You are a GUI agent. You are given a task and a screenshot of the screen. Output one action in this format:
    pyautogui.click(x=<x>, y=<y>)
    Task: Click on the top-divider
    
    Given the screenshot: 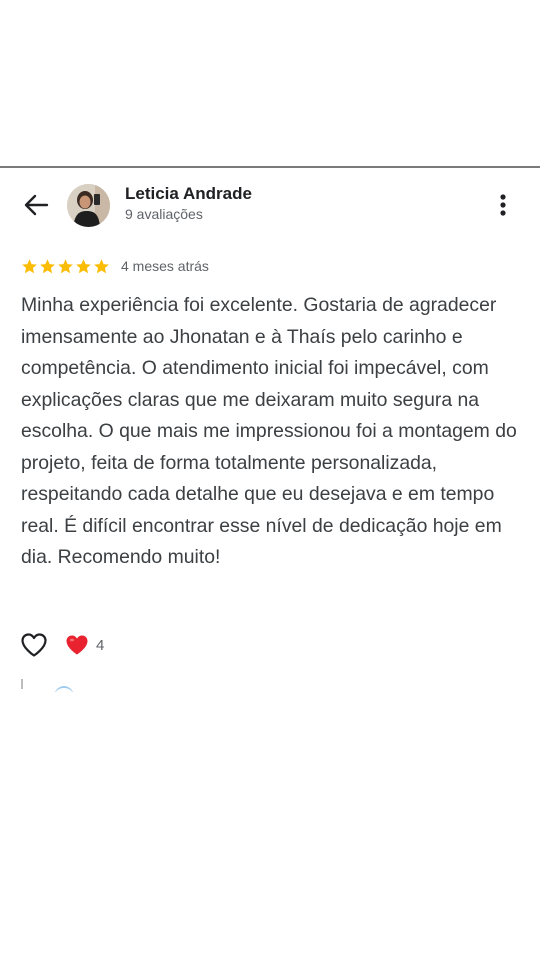 What is the action you would take?
    pyautogui.click(x=270, y=167)
    